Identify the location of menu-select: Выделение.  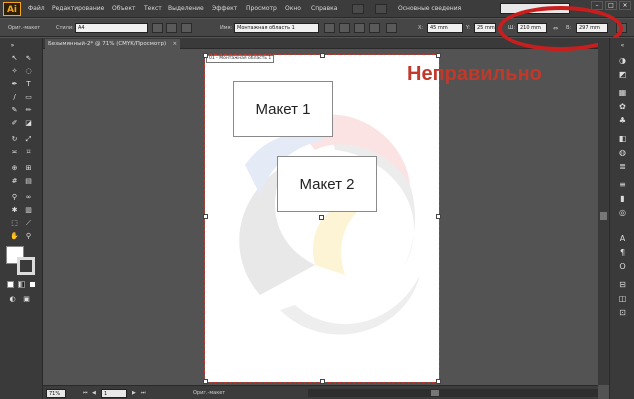
(186, 8).